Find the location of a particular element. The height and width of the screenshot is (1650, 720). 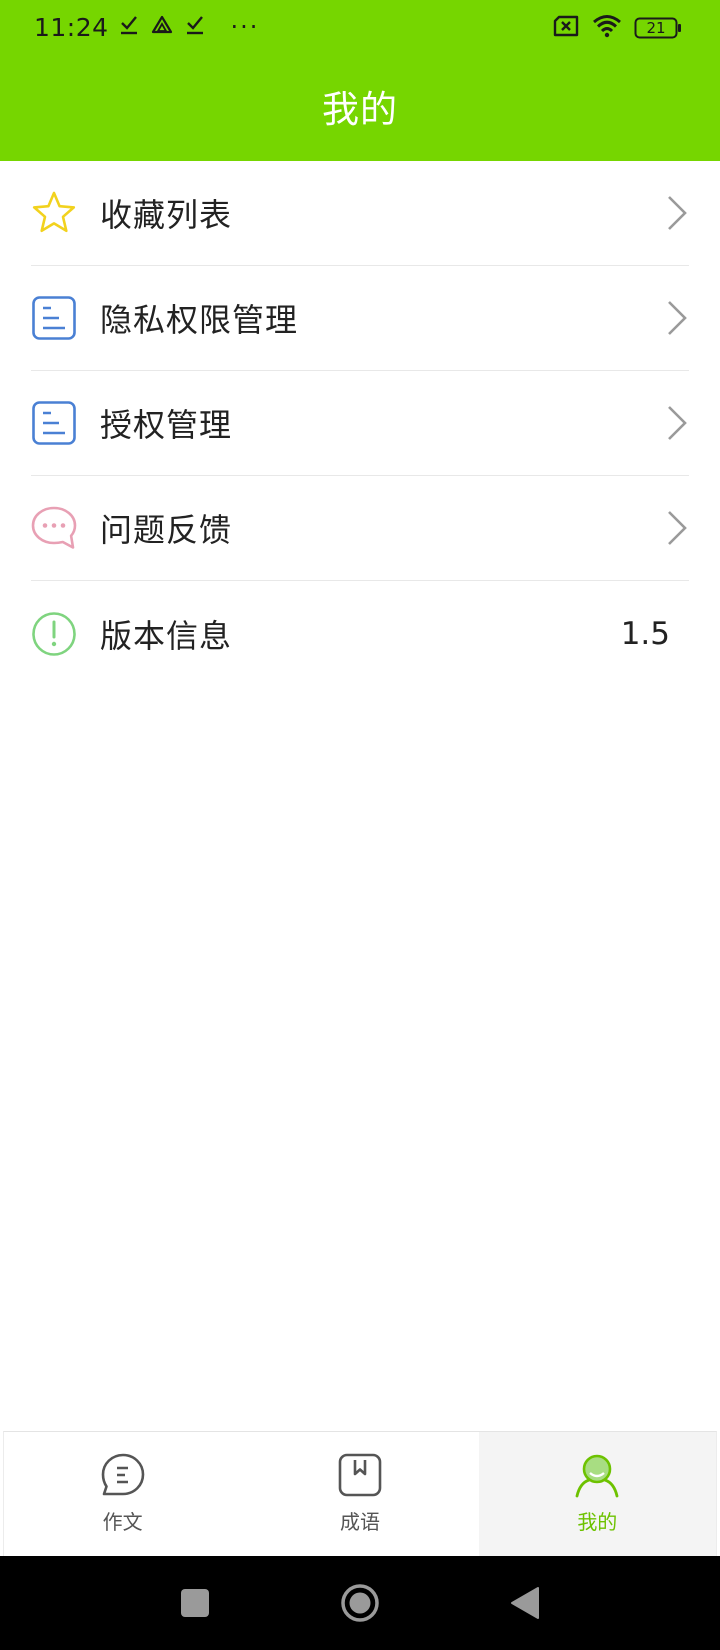

tab-idiom: 成语 is located at coordinates (359, 1494).